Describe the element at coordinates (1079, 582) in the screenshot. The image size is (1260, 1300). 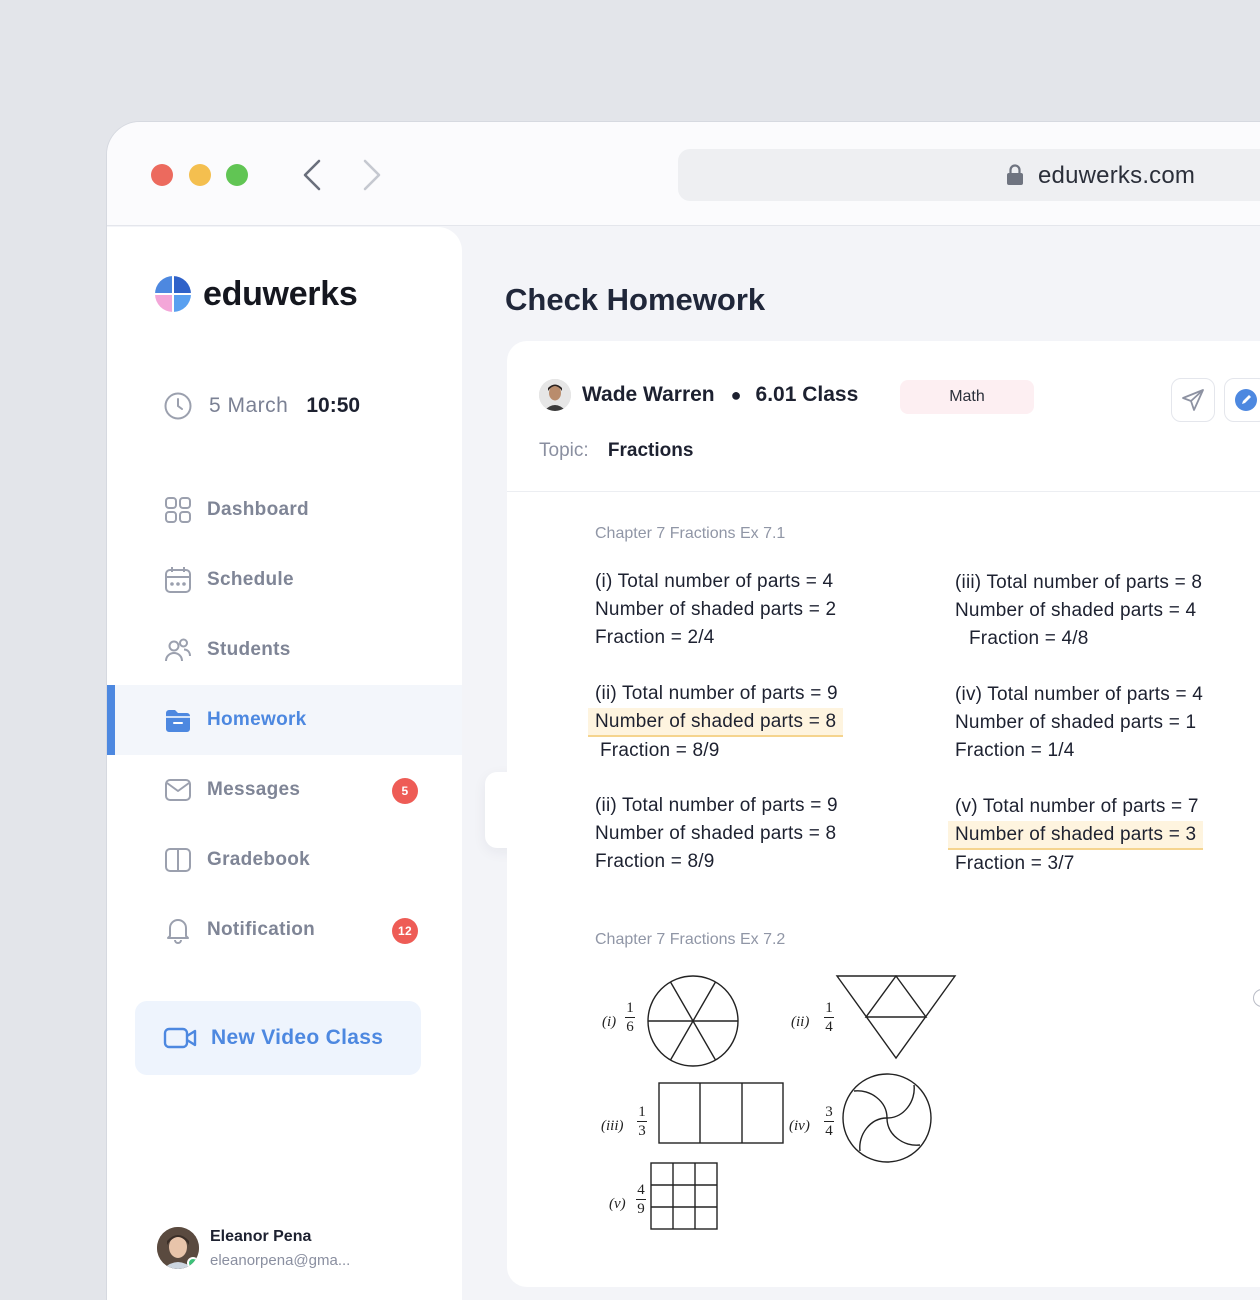
I see `exercise-line: (iii) Total number of parts = 8` at that location.